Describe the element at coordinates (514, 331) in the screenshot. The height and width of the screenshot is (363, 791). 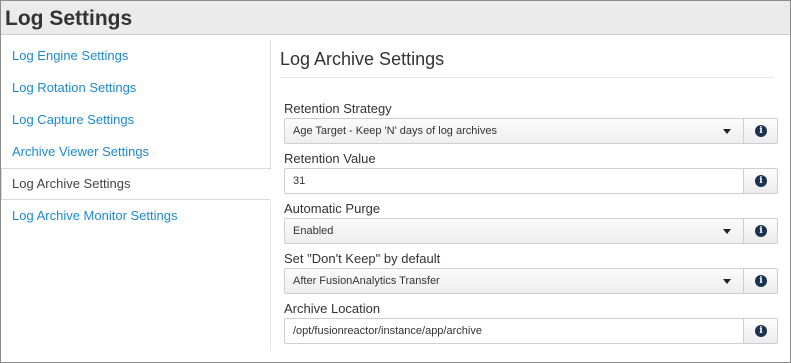
I see `archive-location-input: /opt/fusionreactor/instance/app/archive` at that location.